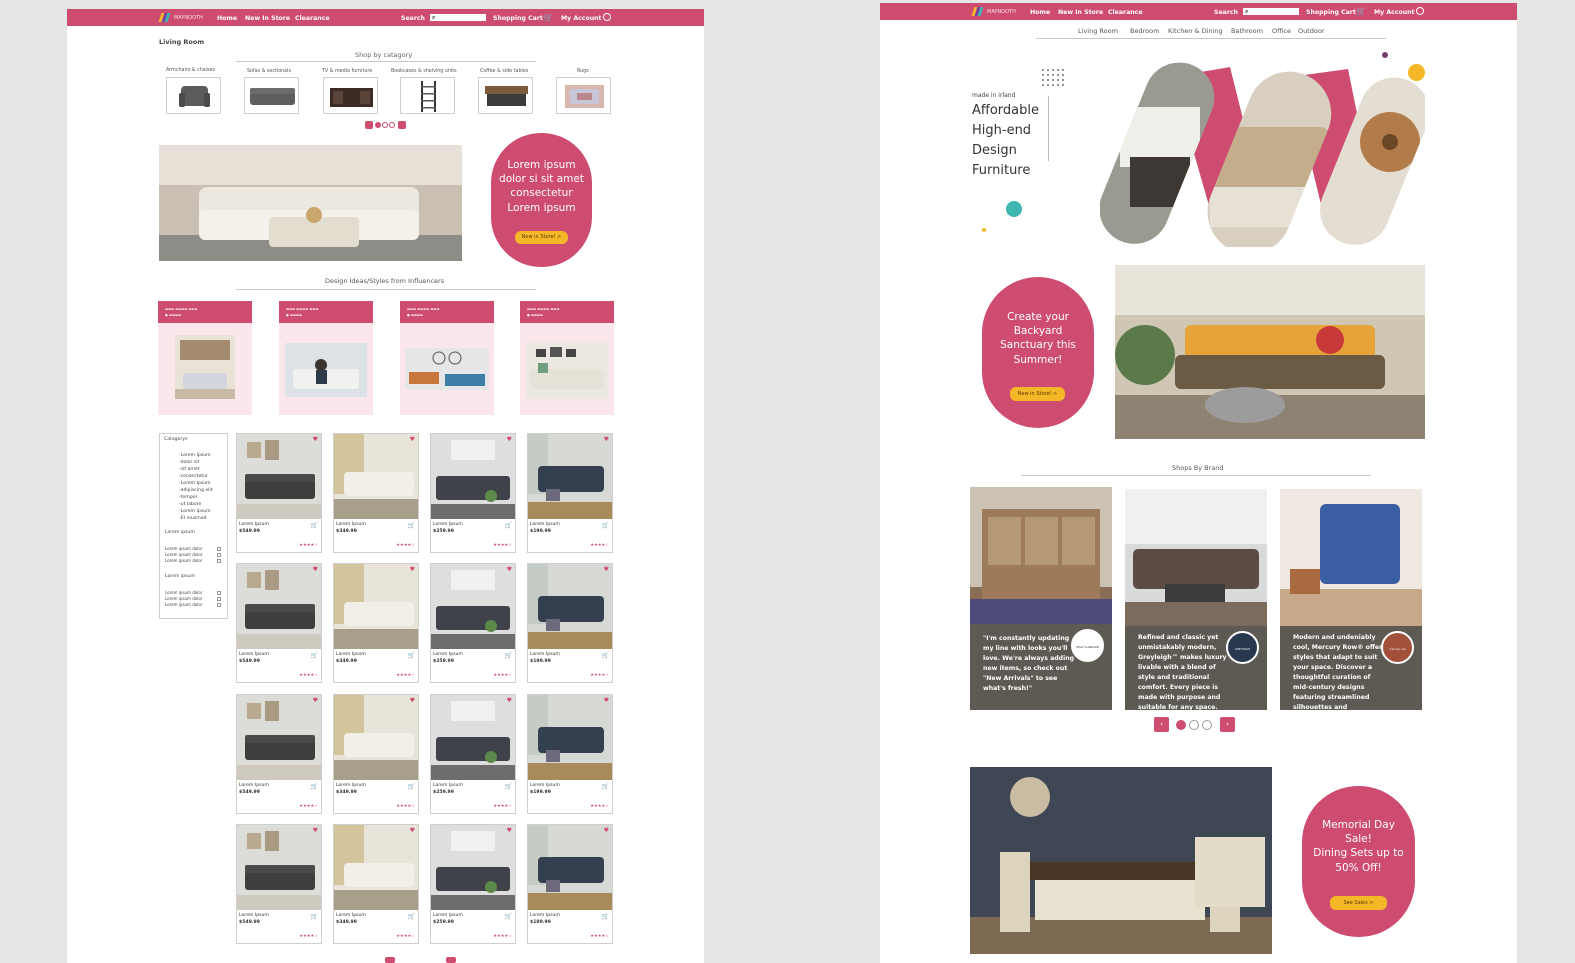  What do you see at coordinates (1242, 647) in the screenshot?
I see `brand-logo: GREYLEIGH` at bounding box center [1242, 647].